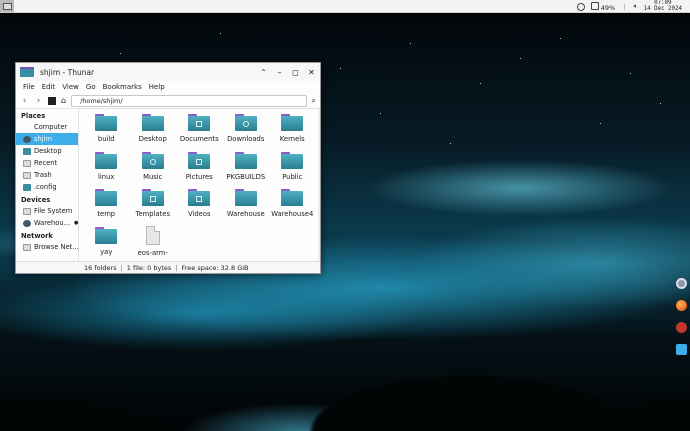 This screenshot has height=431, width=690. I want to click on forward-icon: ›, so click(38, 101).